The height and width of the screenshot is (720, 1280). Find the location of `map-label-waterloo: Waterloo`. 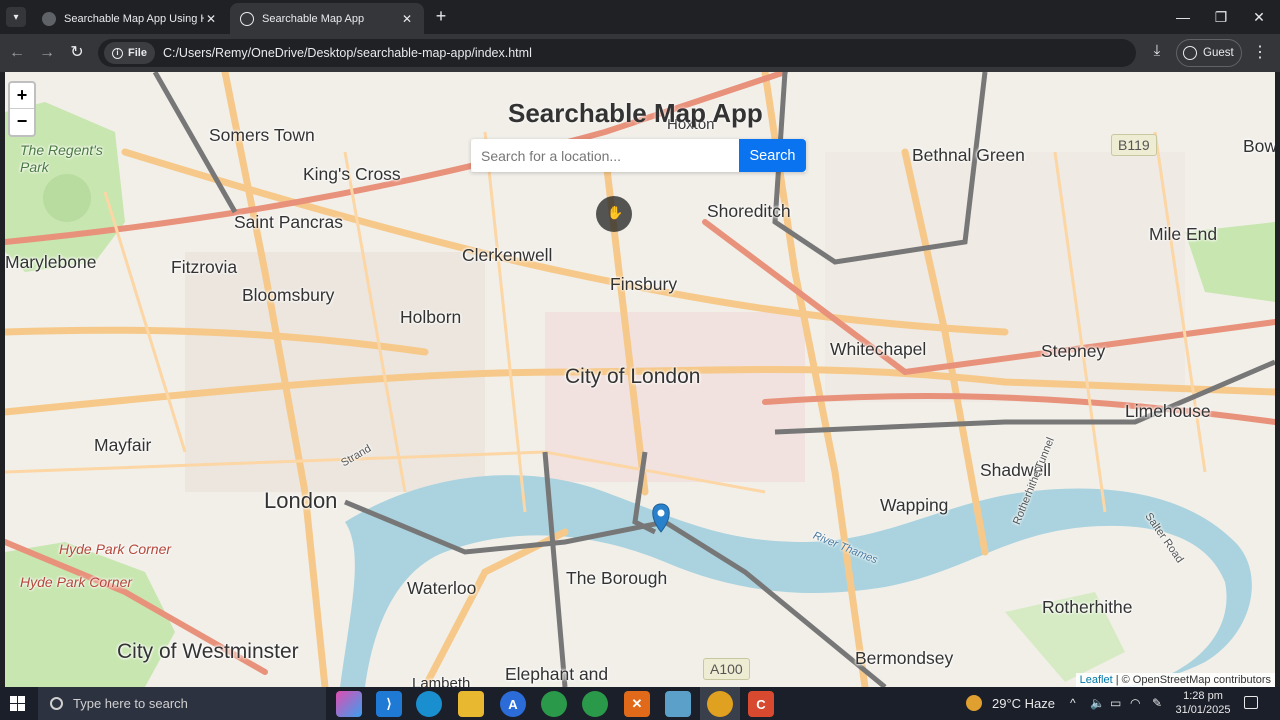

map-label-waterloo: Waterloo is located at coordinates (442, 588).